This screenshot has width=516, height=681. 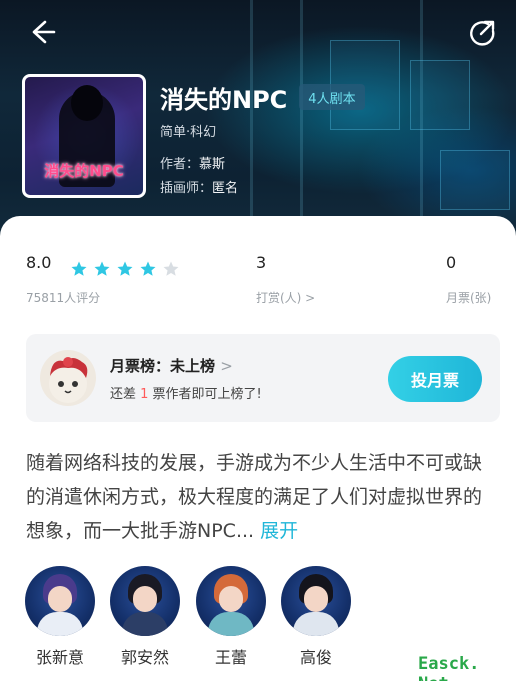 I want to click on character-name: 郭安然, so click(x=144, y=657).